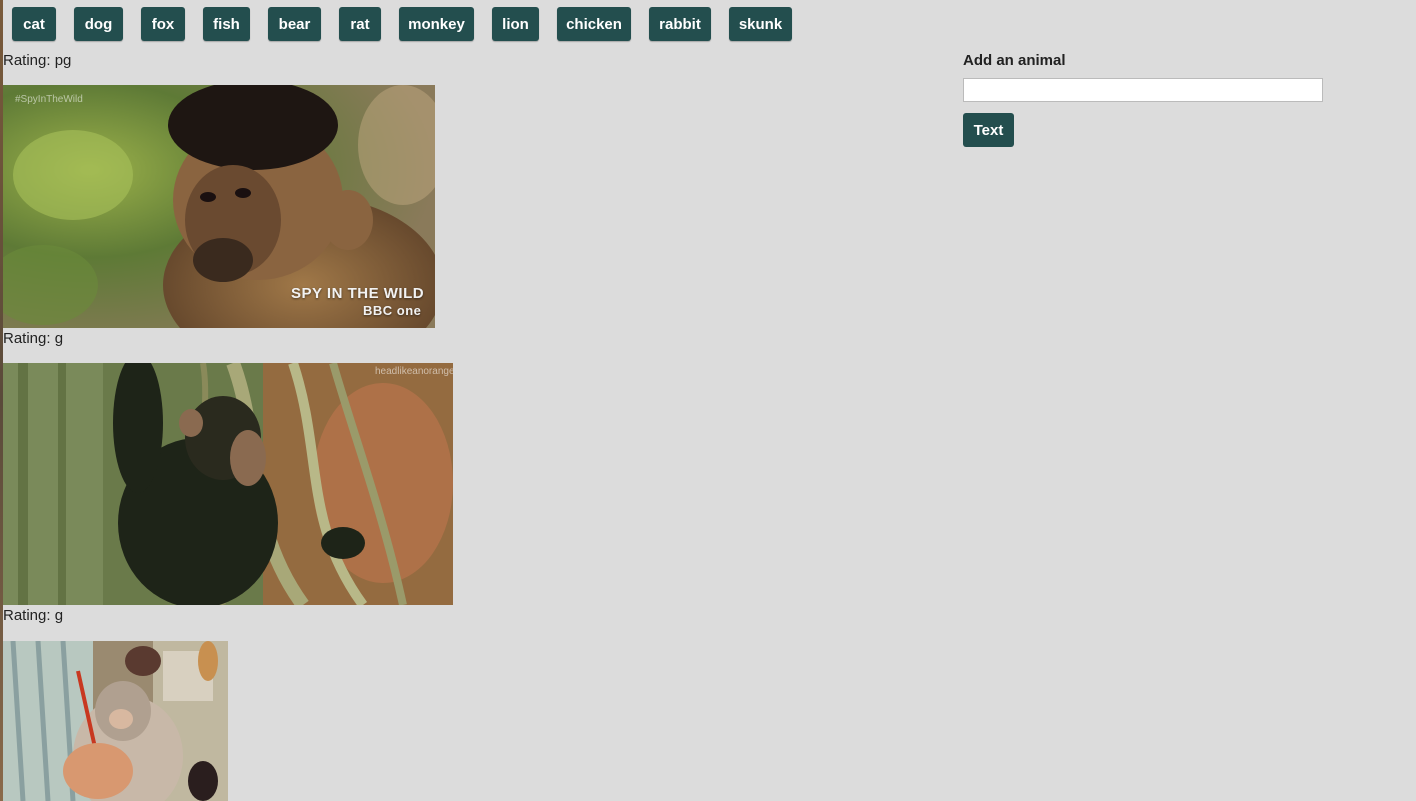  Describe the element at coordinates (34, 24) in the screenshot. I see `animal-button-cat: cat` at that location.